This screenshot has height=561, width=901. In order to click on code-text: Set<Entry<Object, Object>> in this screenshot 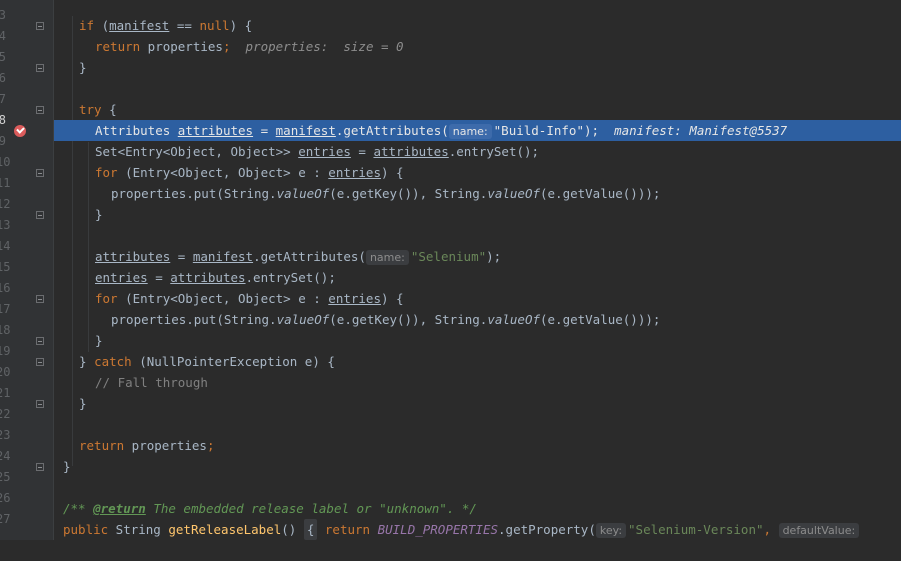, I will do `click(197, 151)`.